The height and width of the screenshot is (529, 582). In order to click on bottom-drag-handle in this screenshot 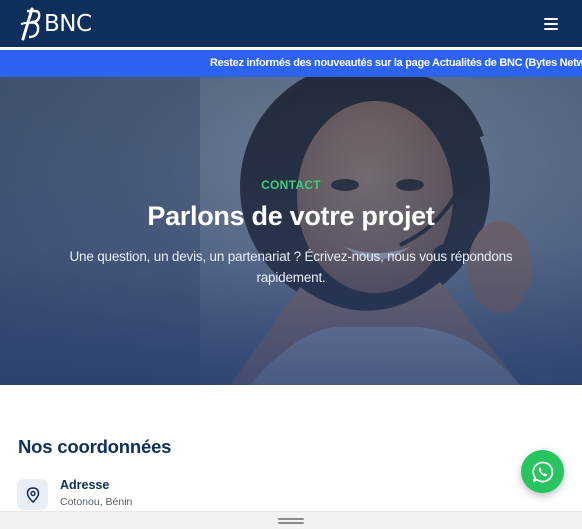, I will do `click(291, 520)`.